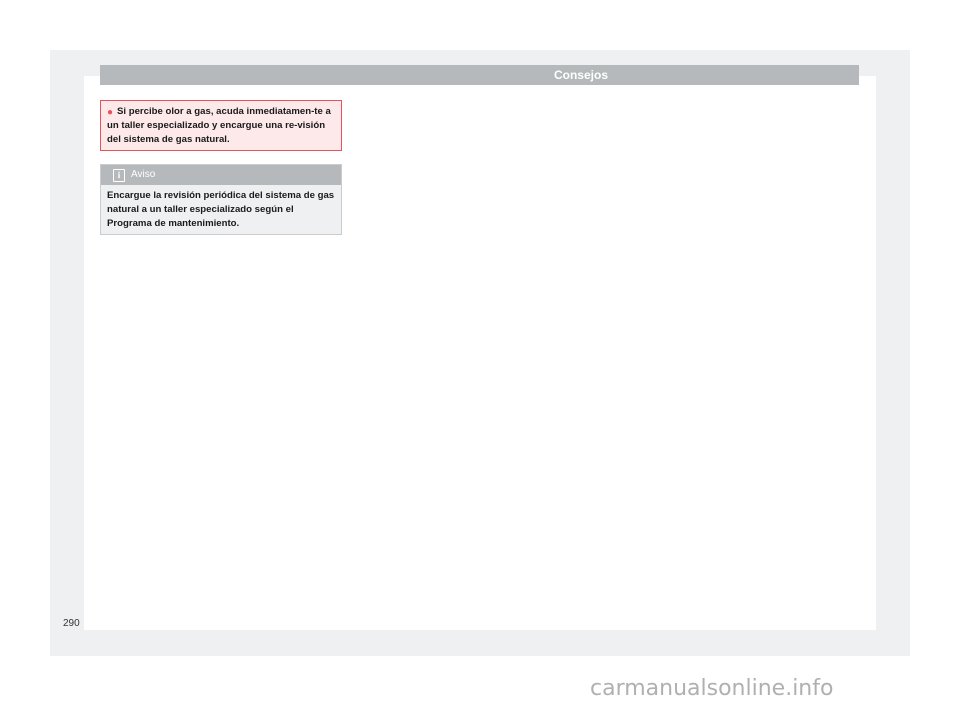  What do you see at coordinates (71, 623) in the screenshot?
I see `page-number: 290` at bounding box center [71, 623].